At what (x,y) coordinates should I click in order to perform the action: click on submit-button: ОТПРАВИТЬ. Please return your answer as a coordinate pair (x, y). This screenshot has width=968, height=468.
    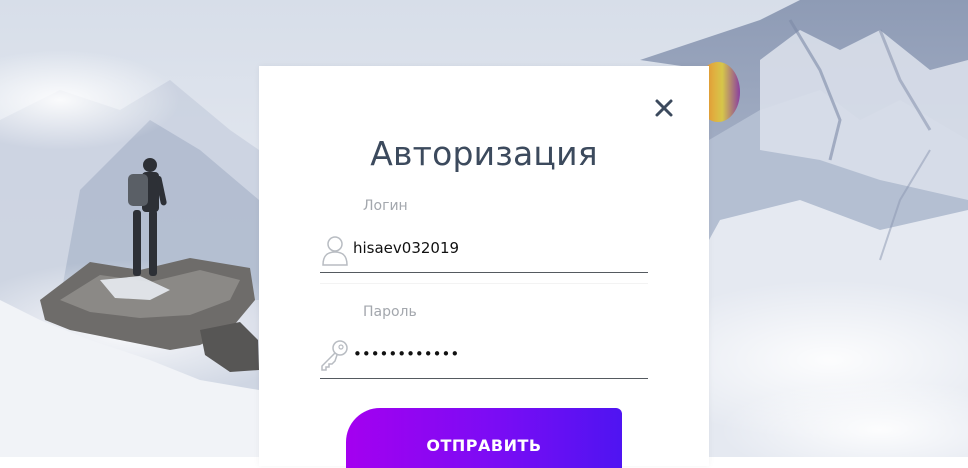
    Looking at the image, I should click on (484, 438).